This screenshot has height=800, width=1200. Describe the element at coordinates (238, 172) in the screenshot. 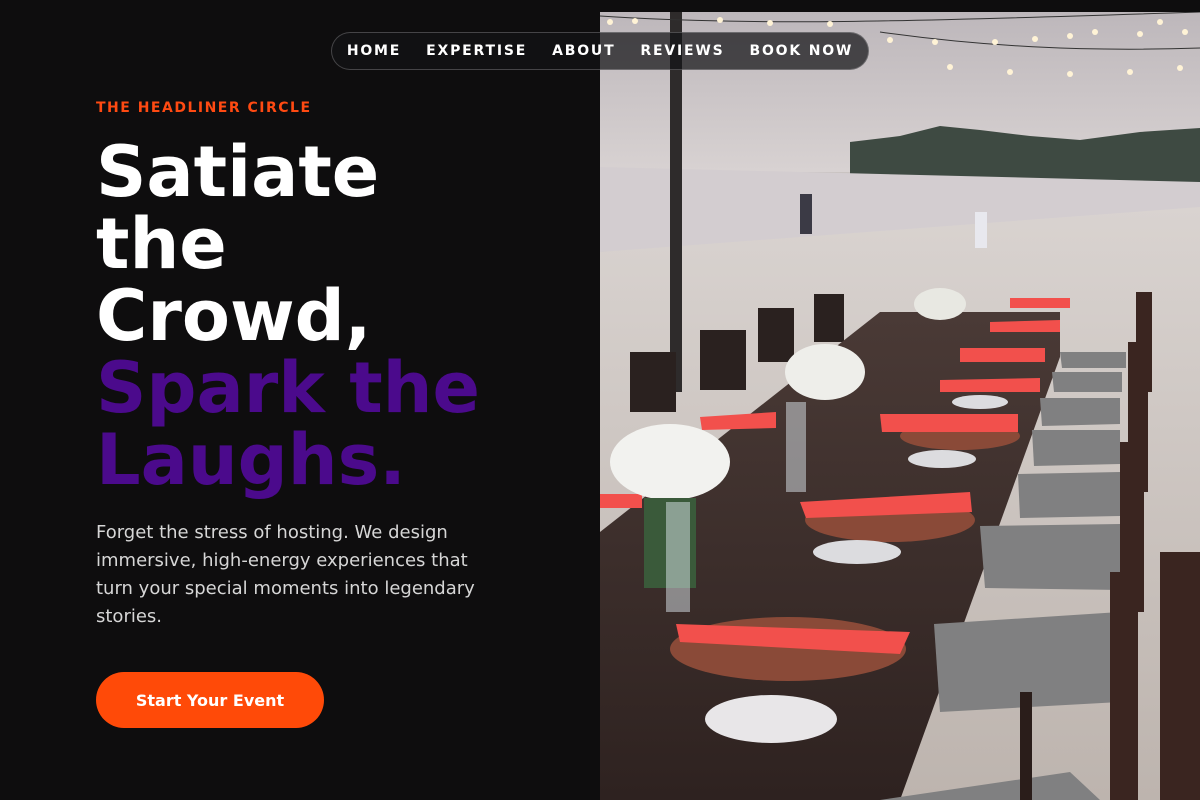

I see `headline-line: Satiate` at that location.